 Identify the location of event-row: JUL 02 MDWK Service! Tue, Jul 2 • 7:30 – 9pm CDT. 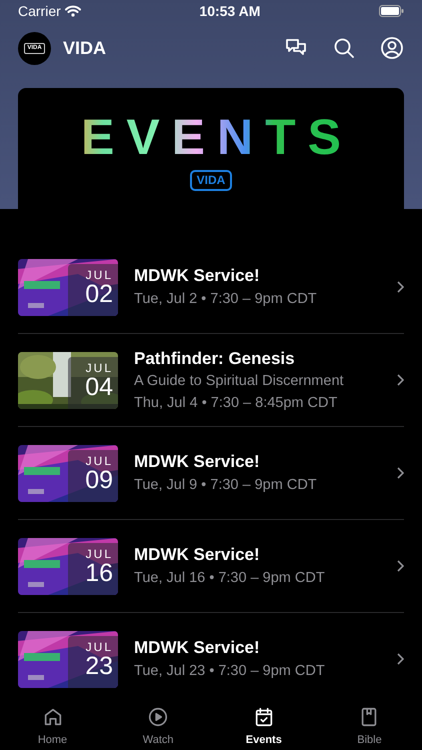
(211, 287).